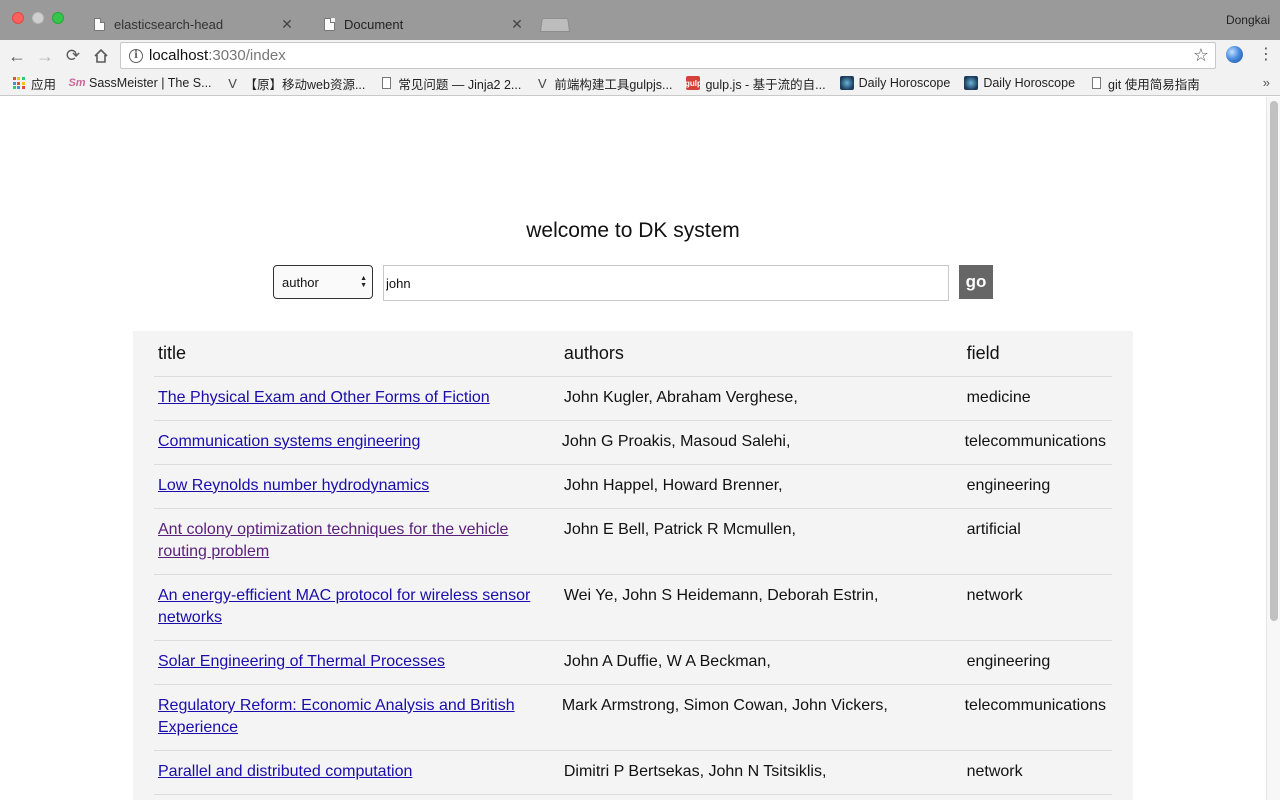 This screenshot has width=1280, height=800. Describe the element at coordinates (73, 56) in the screenshot. I see `reload-icon: ⟳` at that location.